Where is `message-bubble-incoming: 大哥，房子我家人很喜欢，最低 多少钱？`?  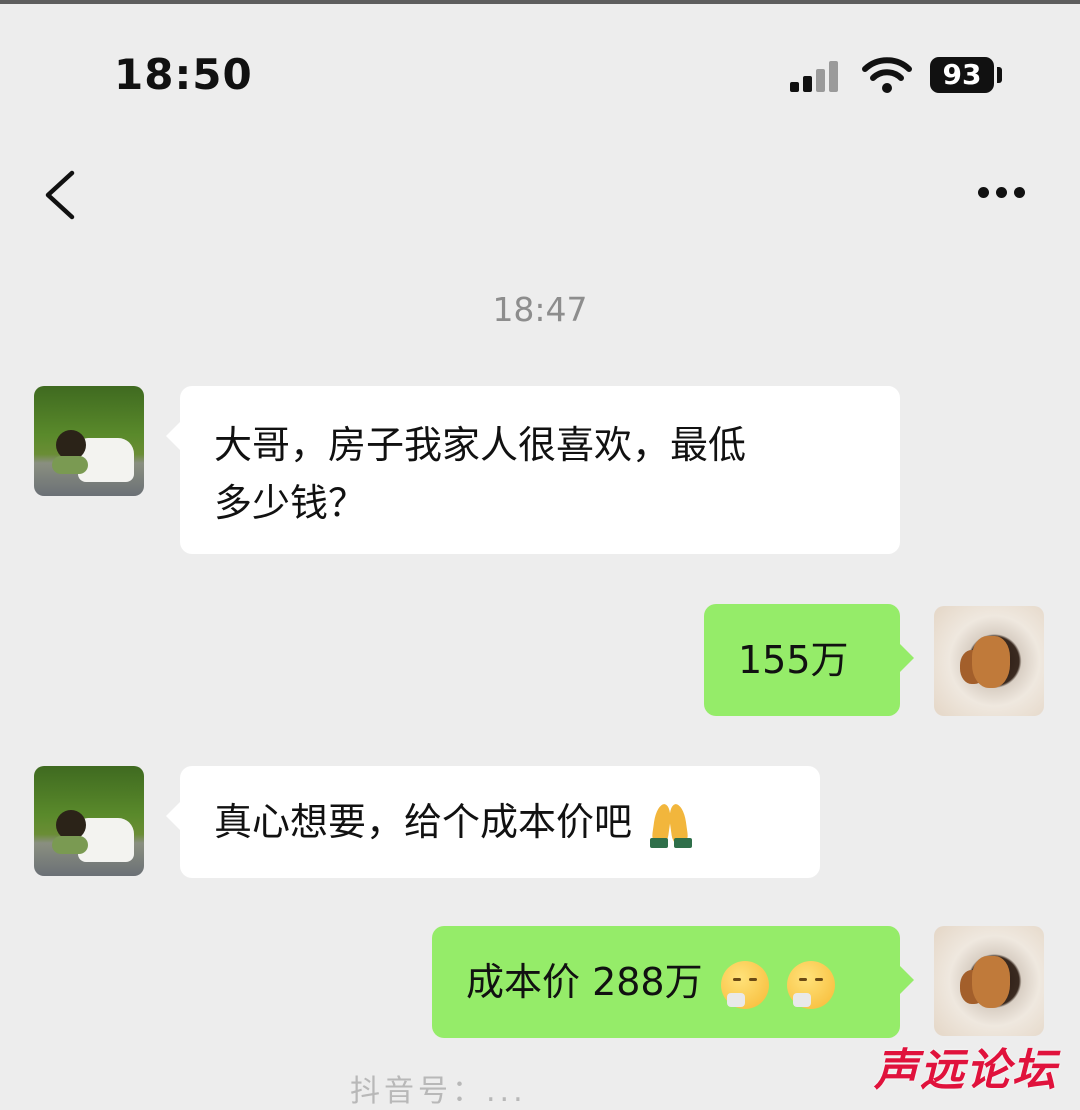 message-bubble-incoming: 大哥，房子我家人很喜欢，最低 多少钱？ is located at coordinates (533, 470).